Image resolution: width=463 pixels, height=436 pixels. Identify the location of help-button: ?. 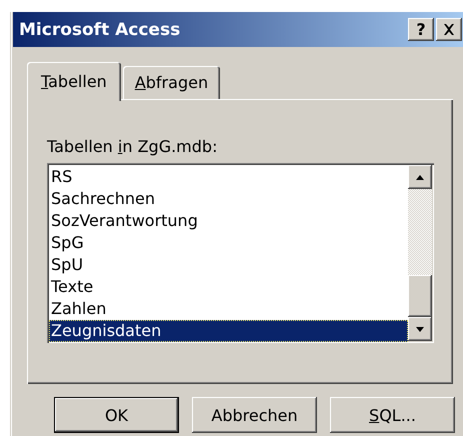
(421, 29).